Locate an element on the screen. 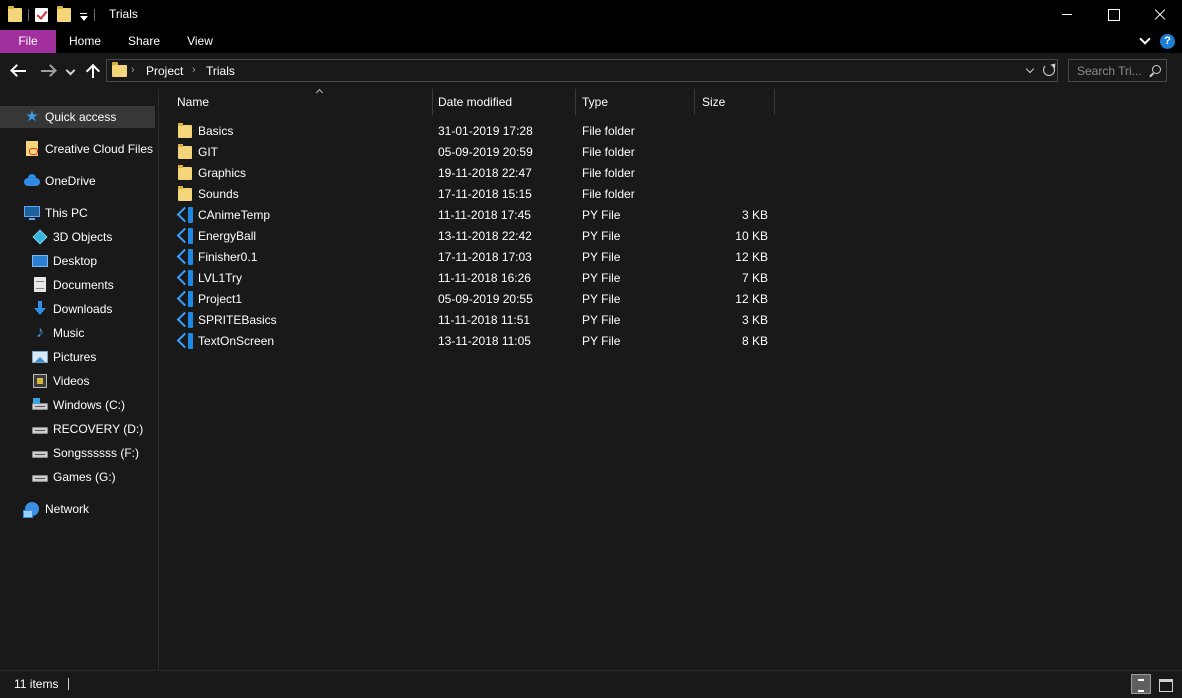 Image resolution: width=1182 pixels, height=698 pixels. file-name: SPRITEBasics is located at coordinates (237, 320).